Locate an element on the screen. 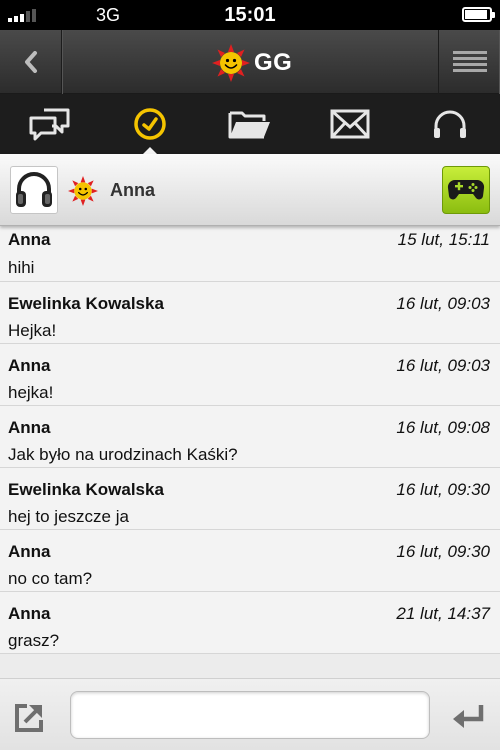 The image size is (500, 750). chat-bubbles-icon is located at coordinates (49, 124).